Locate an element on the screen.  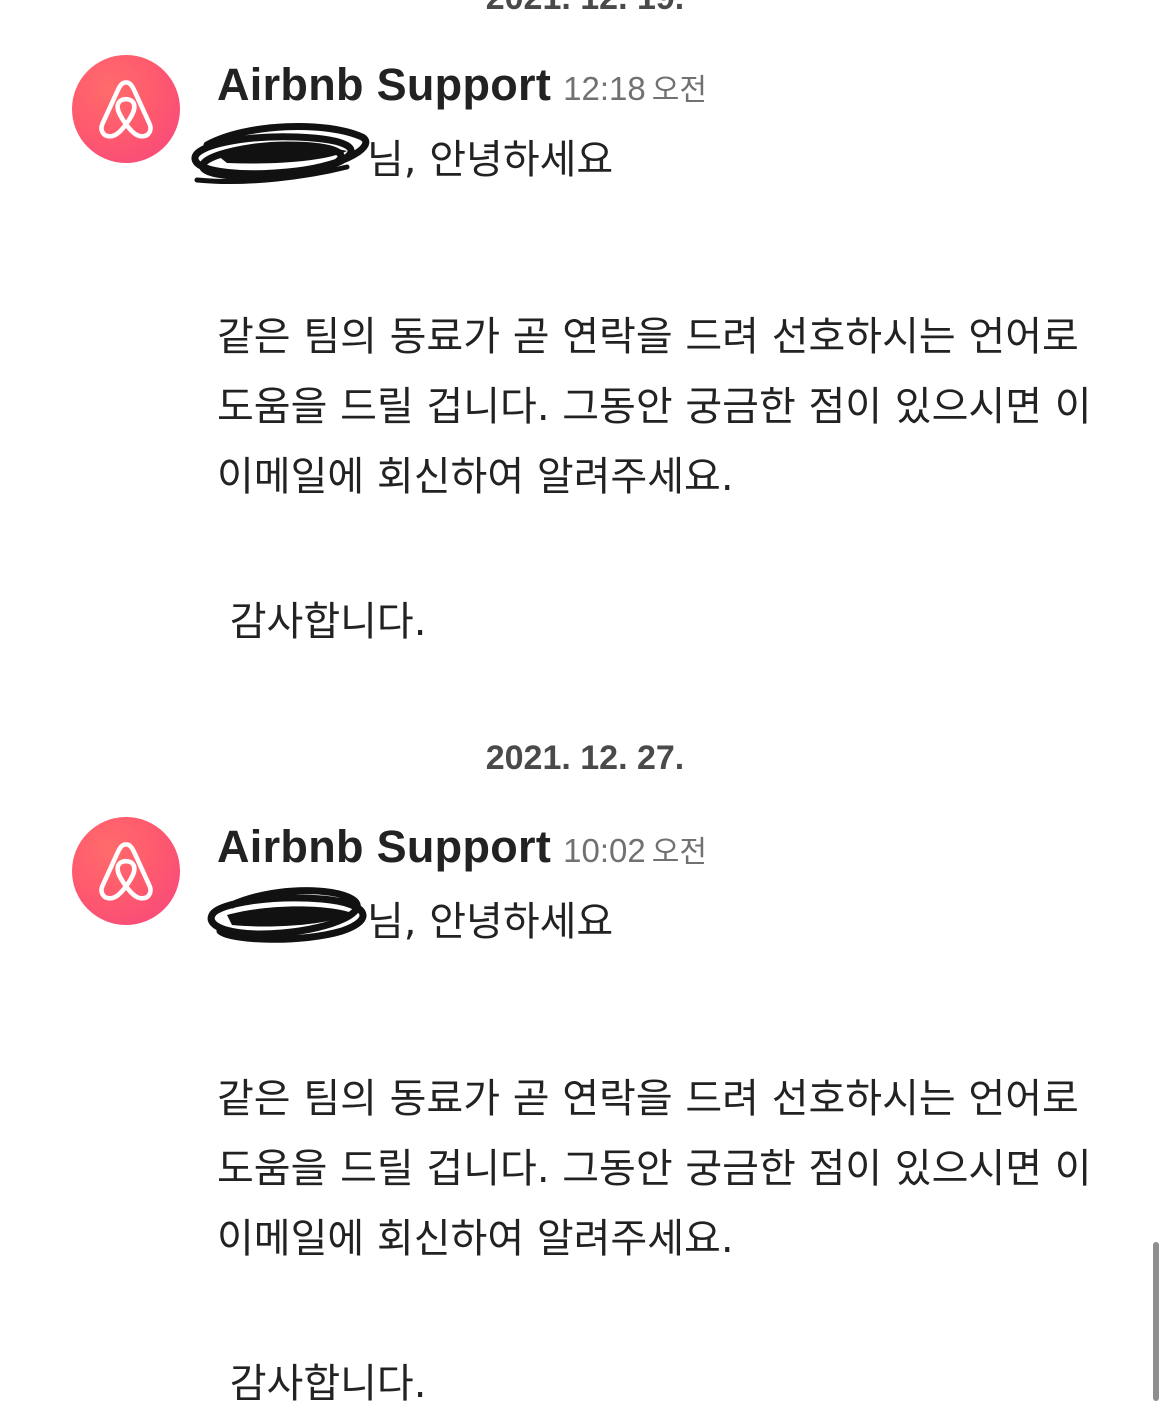
message-header: Airbnb Support 10:02 오전 is located at coordinates (462, 852).